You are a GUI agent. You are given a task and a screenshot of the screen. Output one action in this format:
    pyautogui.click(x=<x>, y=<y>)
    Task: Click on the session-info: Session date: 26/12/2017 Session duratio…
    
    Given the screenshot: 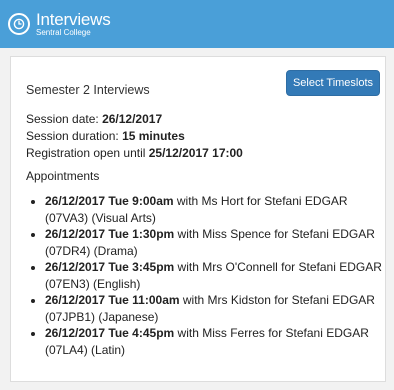 What is the action you would take?
    pyautogui.click(x=134, y=136)
    